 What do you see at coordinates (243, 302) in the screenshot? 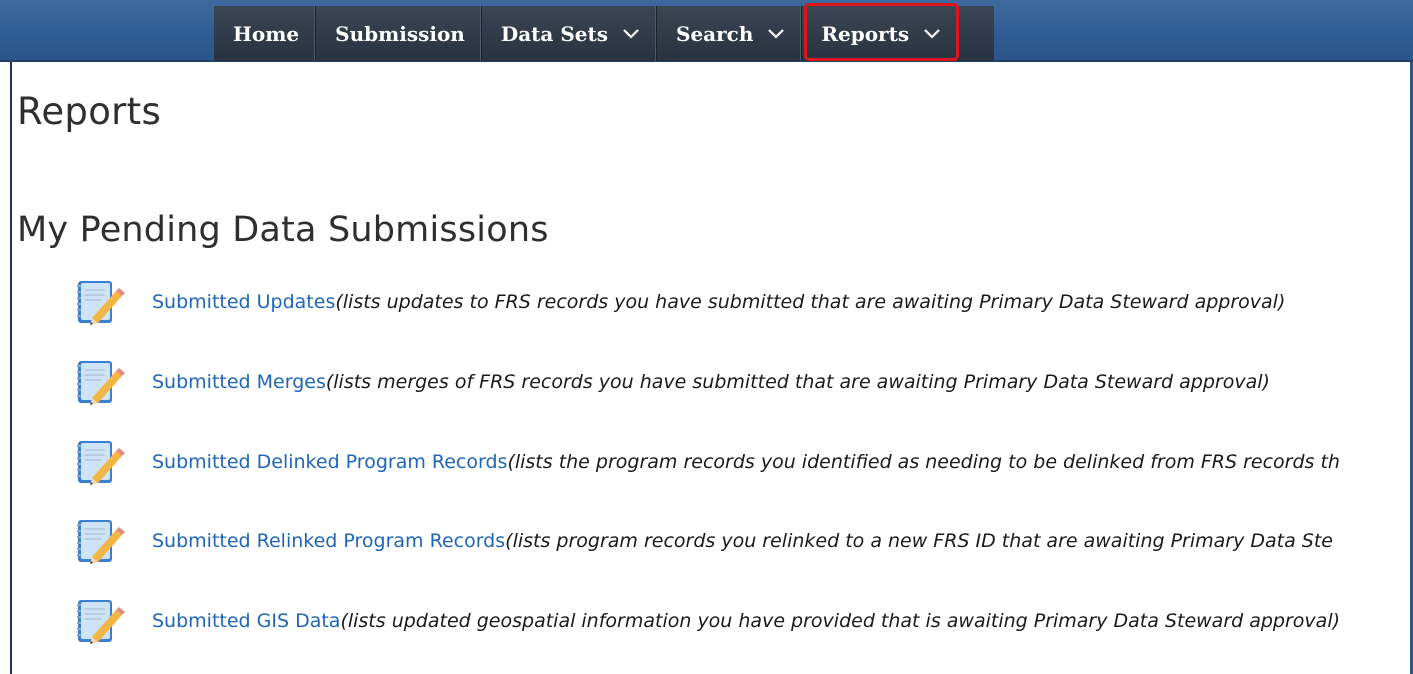
I see `report-link: Submitted Updates` at bounding box center [243, 302].